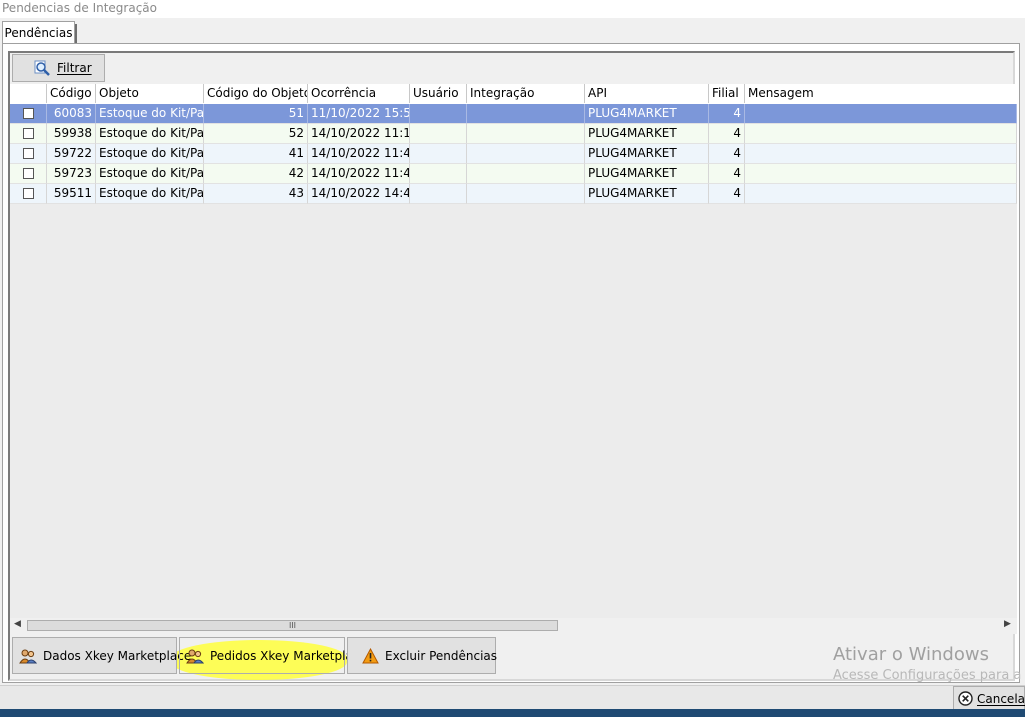 The width and height of the screenshot is (1025, 717). Describe the element at coordinates (71, 93) in the screenshot. I see `header-codigo: Código` at that location.